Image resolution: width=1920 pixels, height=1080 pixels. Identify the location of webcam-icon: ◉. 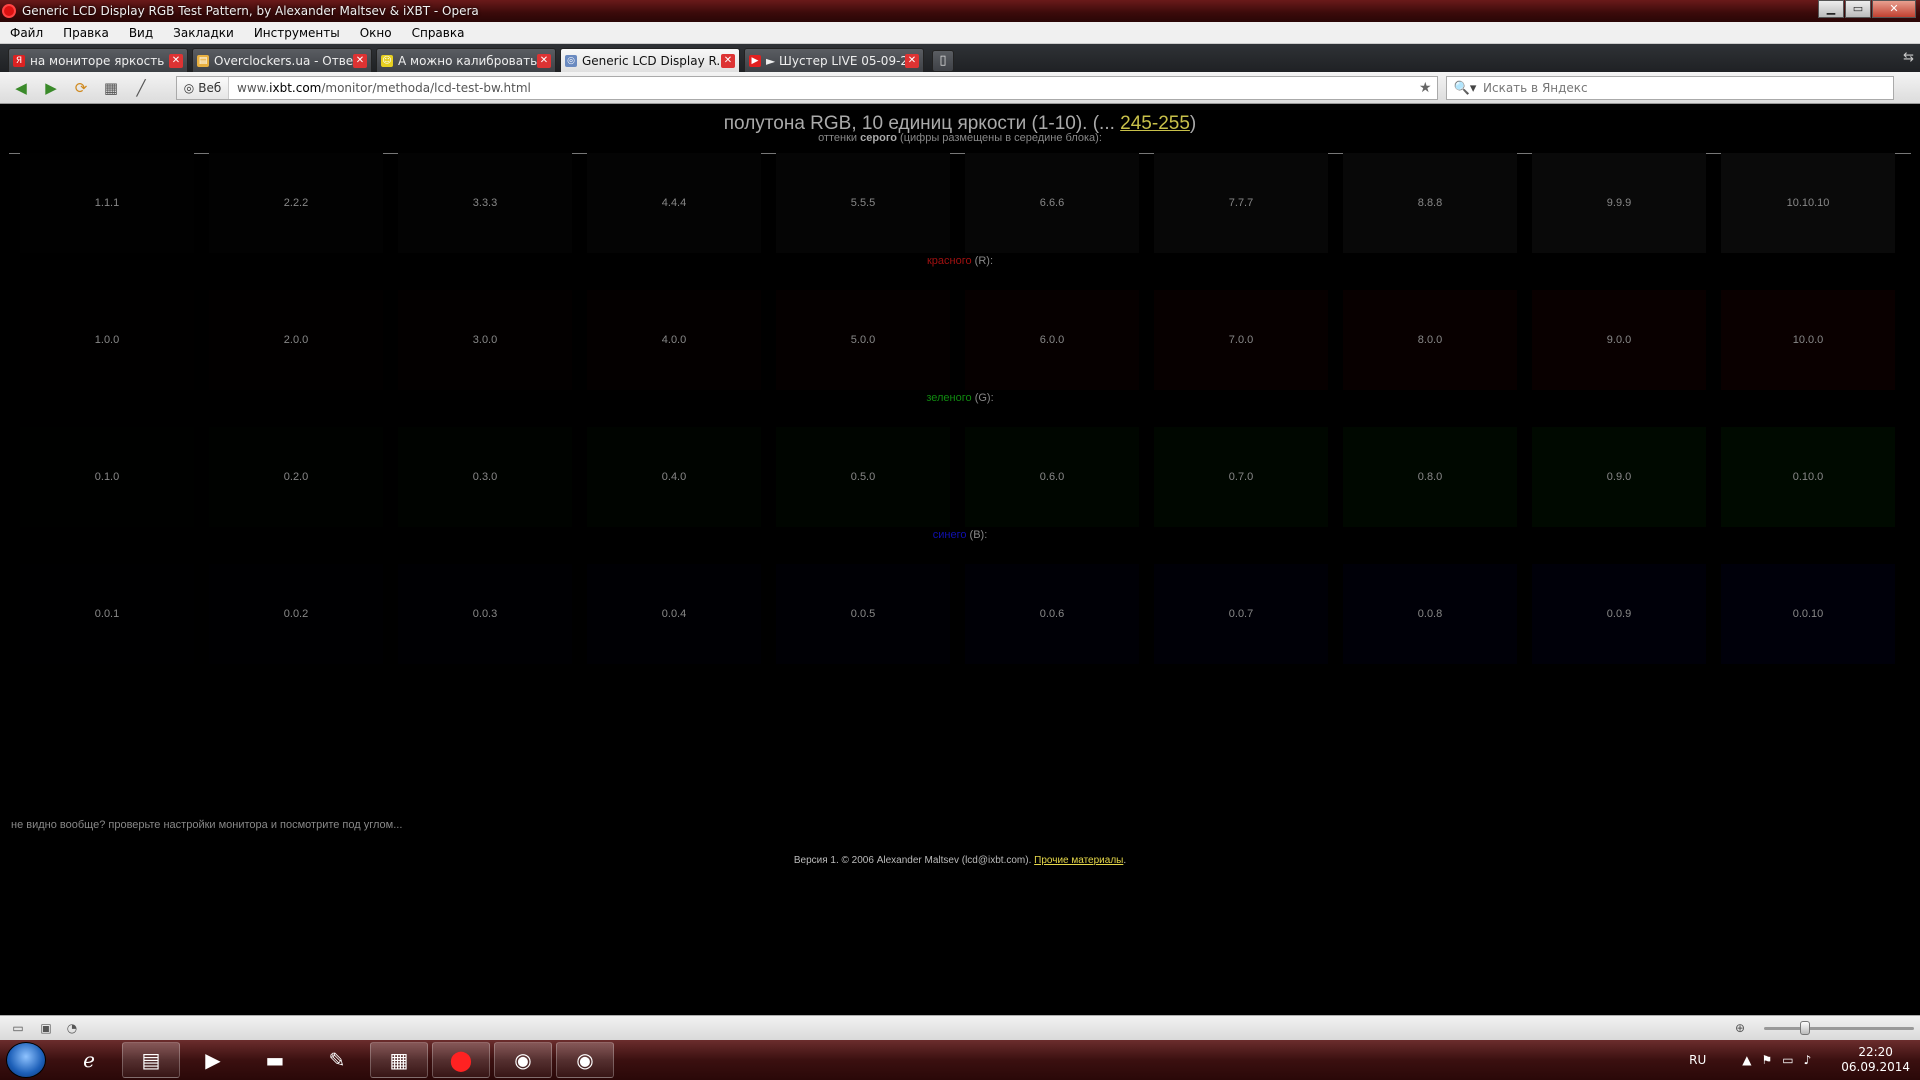
(523, 1060).